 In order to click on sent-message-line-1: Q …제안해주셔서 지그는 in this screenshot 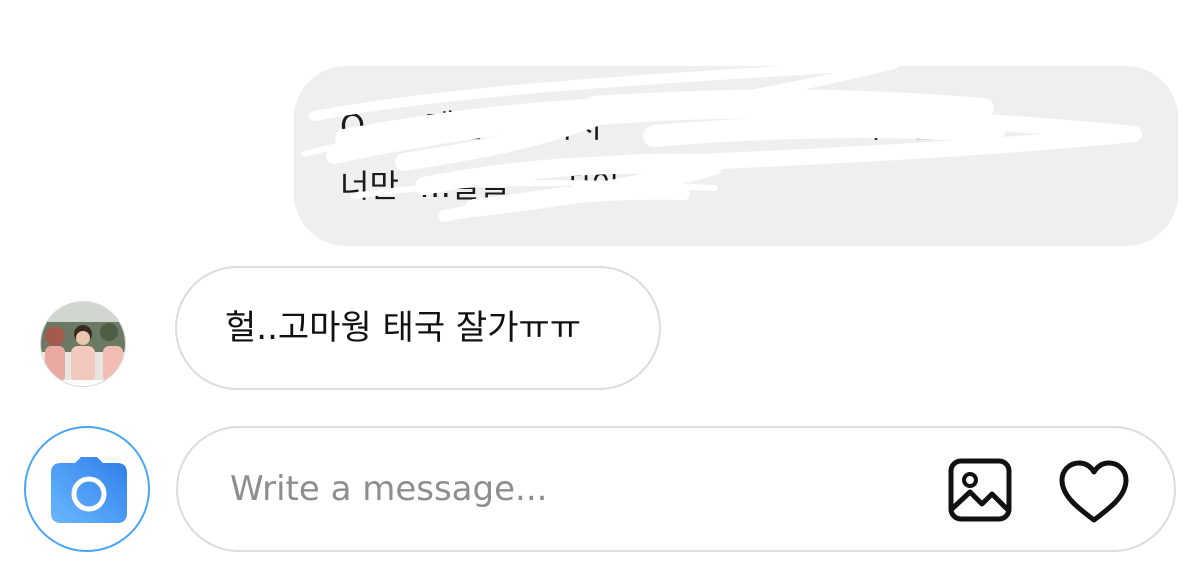, I will do `click(640, 126)`.